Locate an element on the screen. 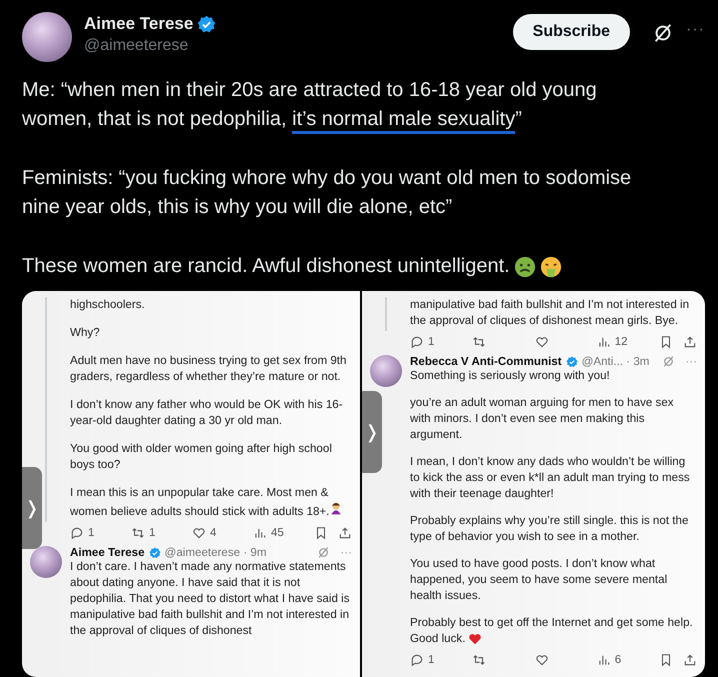 The image size is (718, 677). reply-text: Something is seriously wrong with you! is located at coordinates (510, 376).